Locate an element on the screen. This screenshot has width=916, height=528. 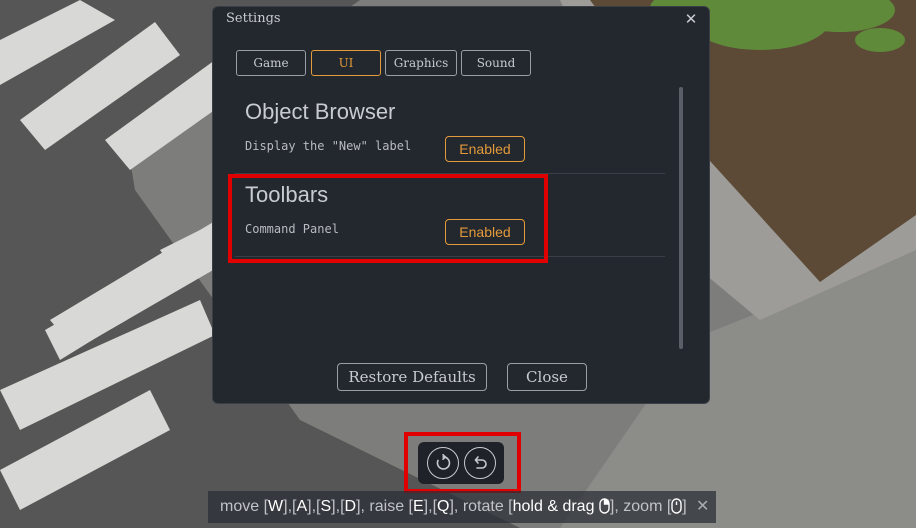
key-d: D is located at coordinates (350, 506).